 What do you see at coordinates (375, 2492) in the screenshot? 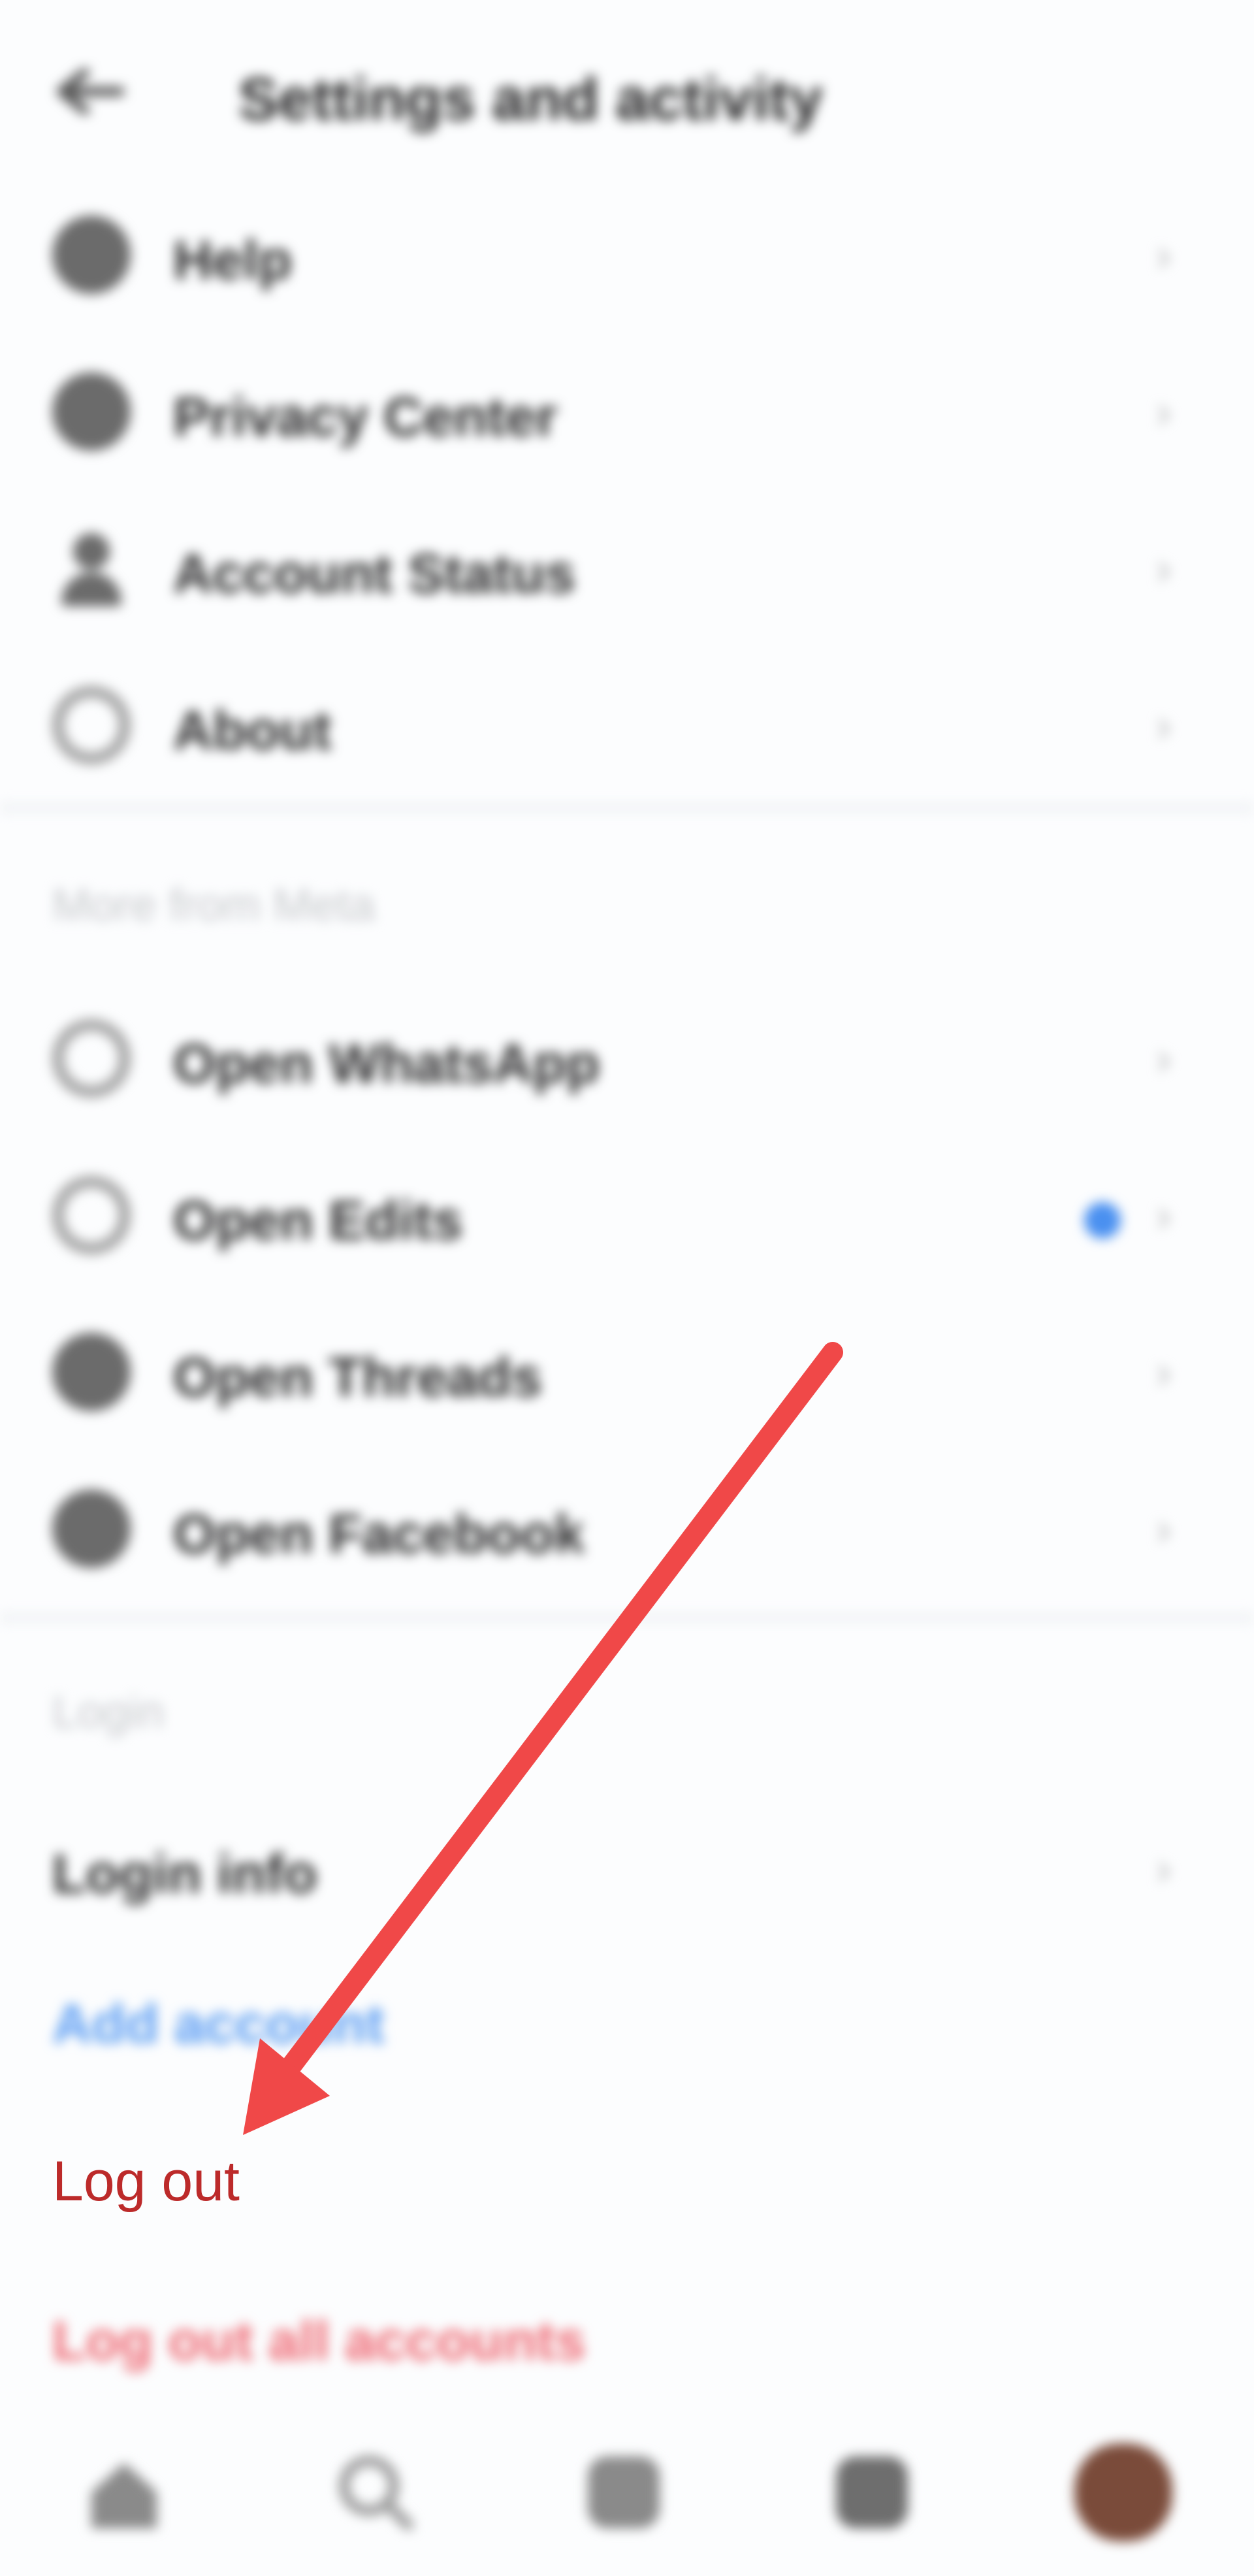
I see `search-icon` at bounding box center [375, 2492].